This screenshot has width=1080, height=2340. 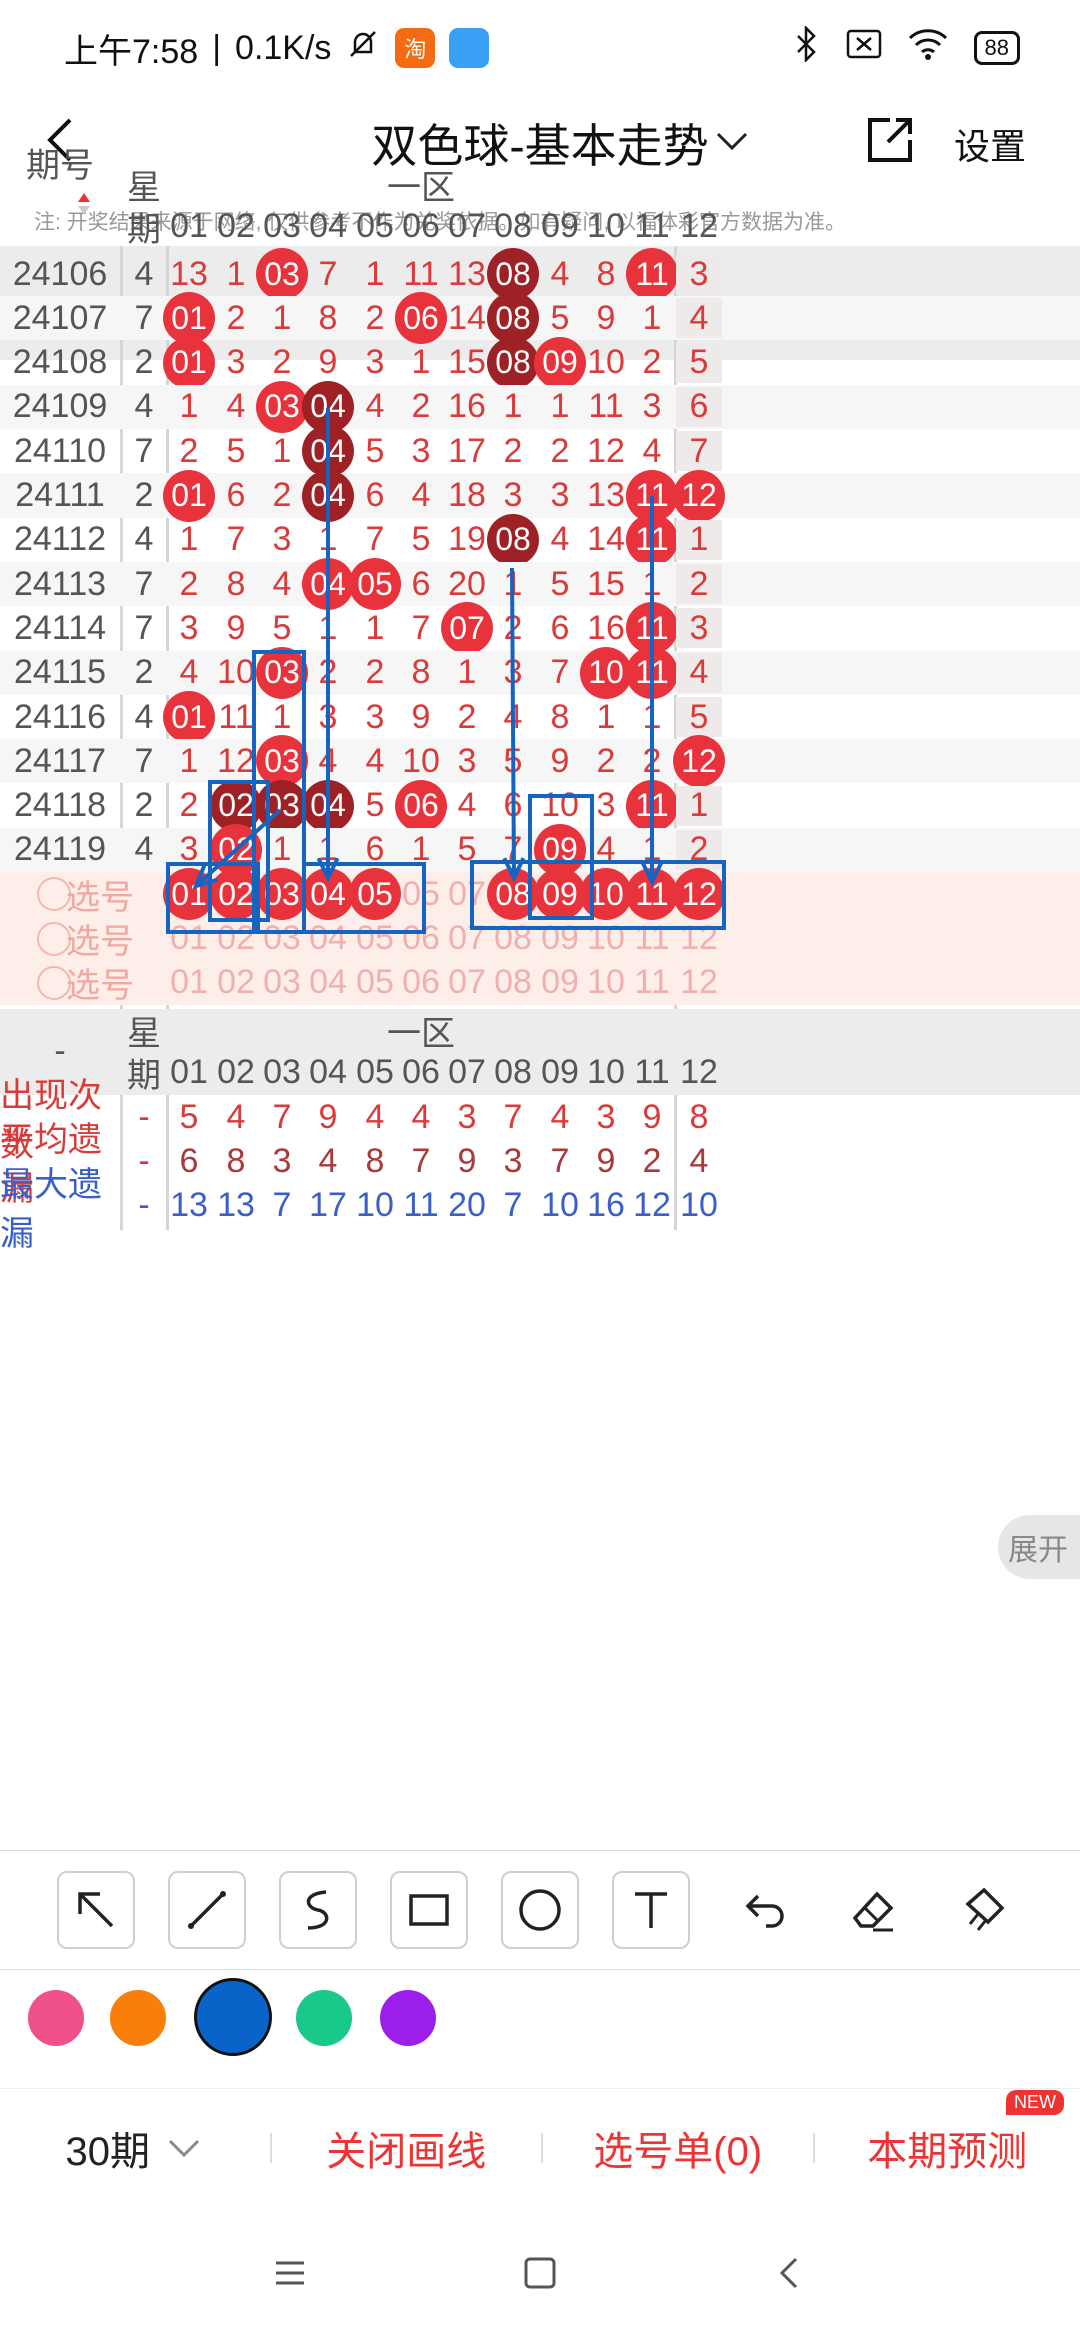 I want to click on stats-dash: -, so click(x=144, y=1205).